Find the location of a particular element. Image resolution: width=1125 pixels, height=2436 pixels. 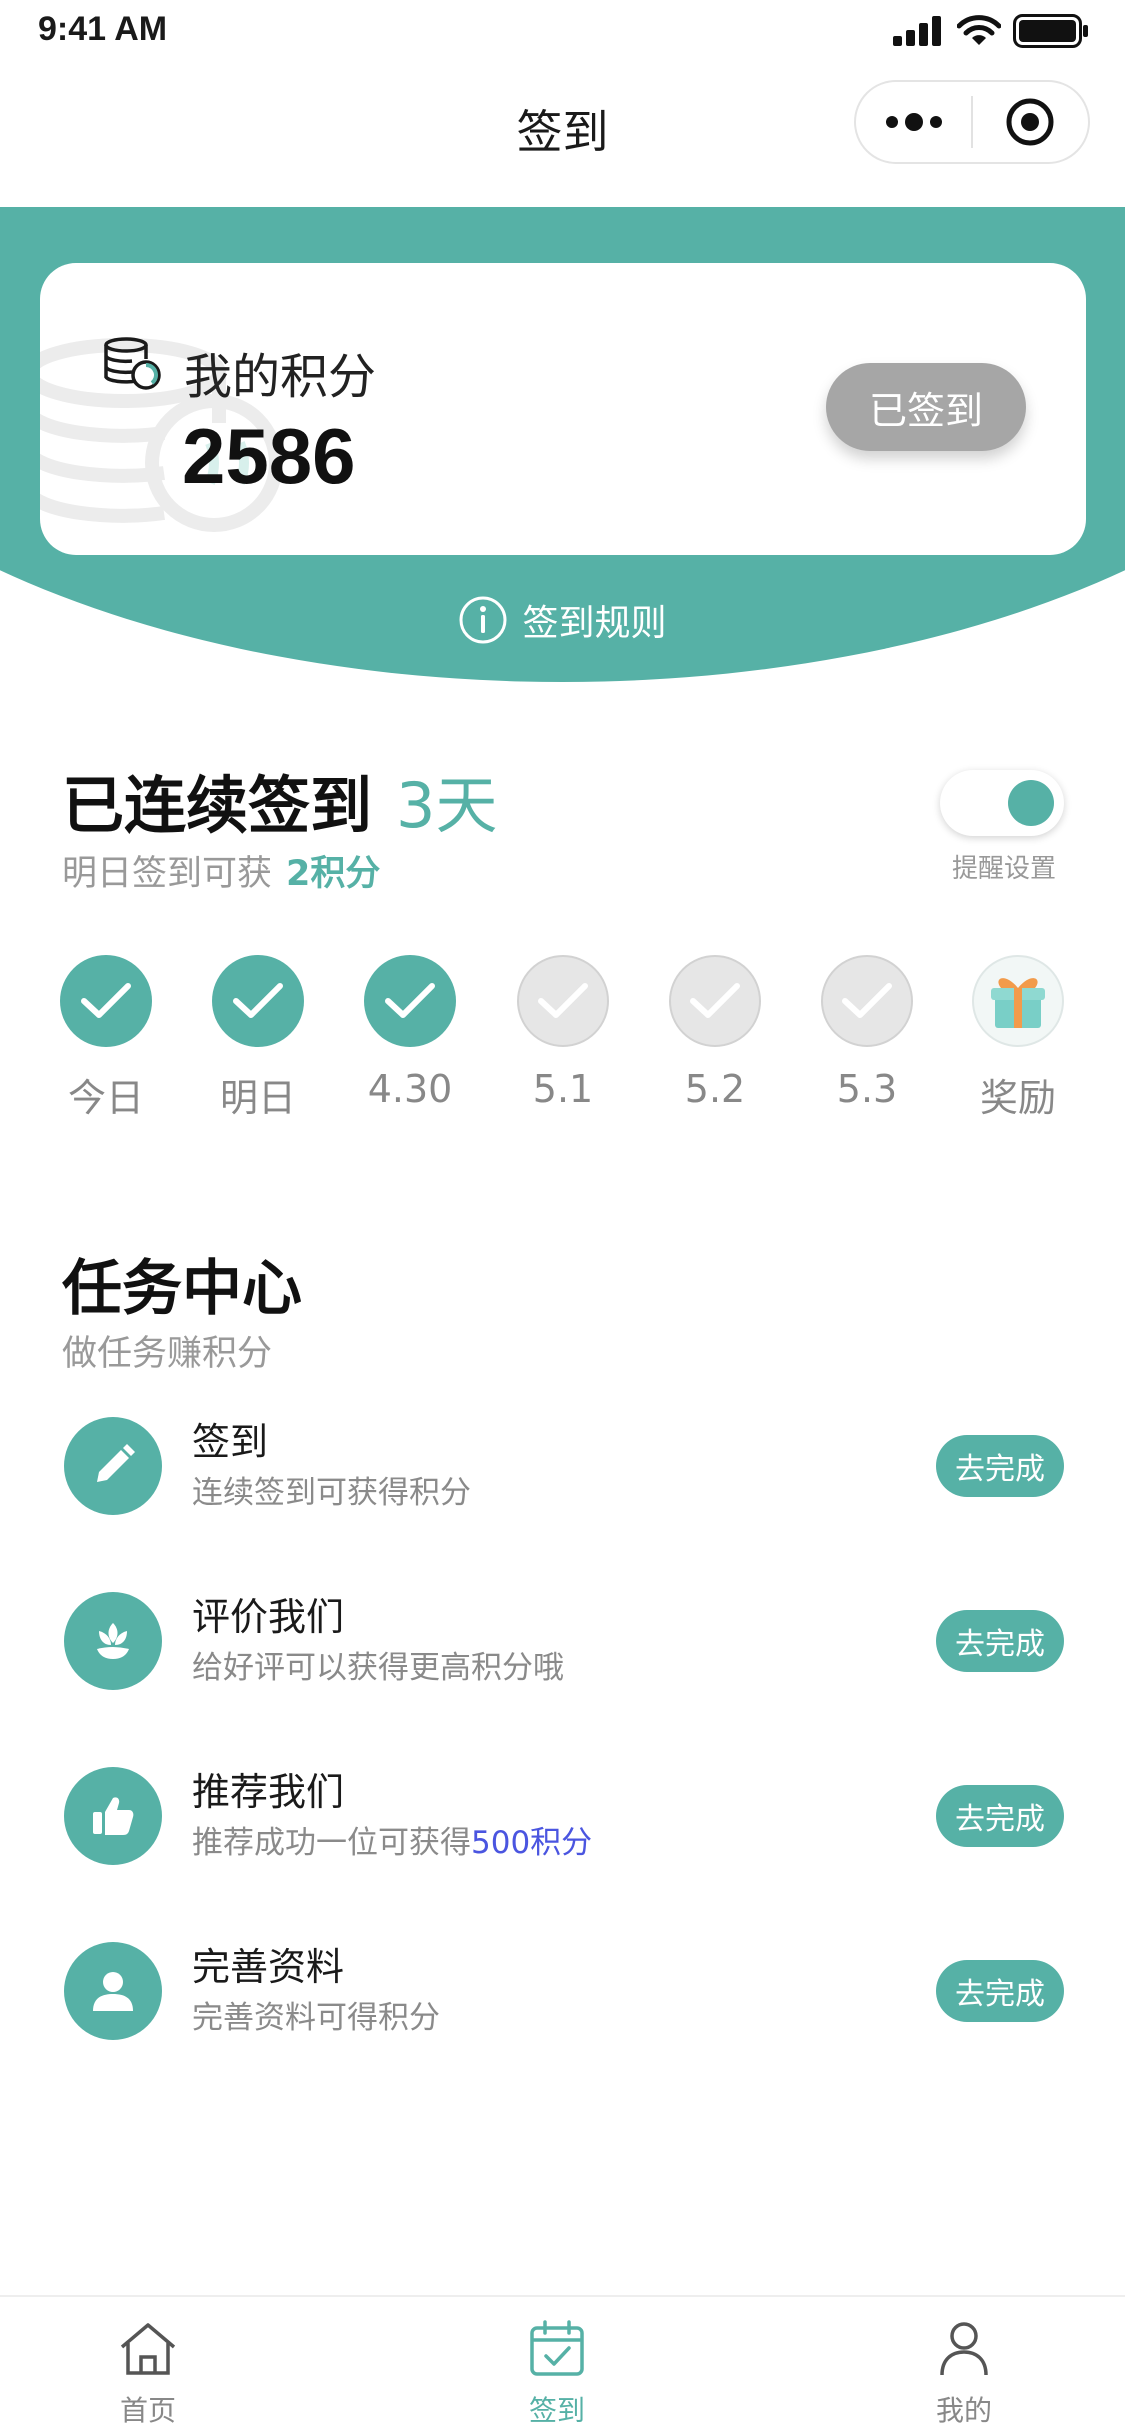

tab-bar: 首页 签到 我的 is located at coordinates (562, 2365).